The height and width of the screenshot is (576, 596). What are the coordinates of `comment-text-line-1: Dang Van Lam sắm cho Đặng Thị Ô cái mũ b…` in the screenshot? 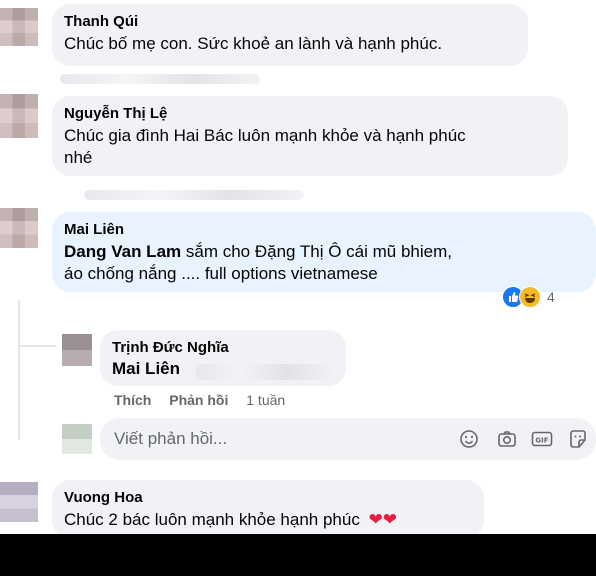 It's located at (324, 252).